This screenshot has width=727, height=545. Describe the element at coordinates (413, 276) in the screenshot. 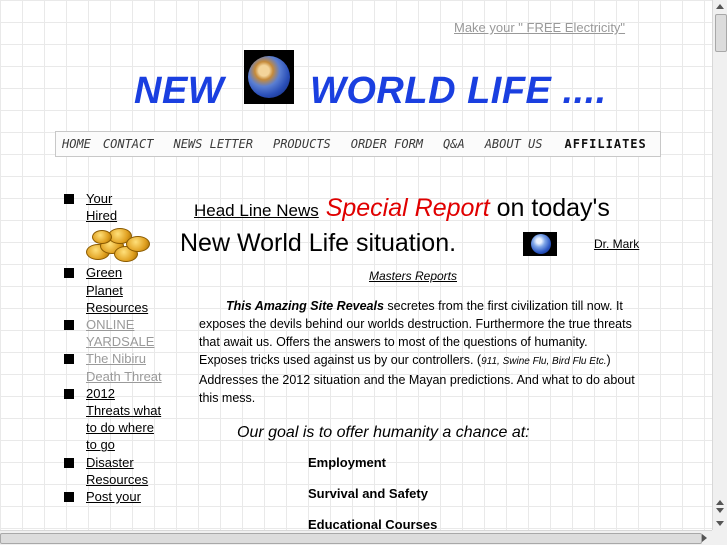

I see `masters-reports-link: Masters Reports` at that location.